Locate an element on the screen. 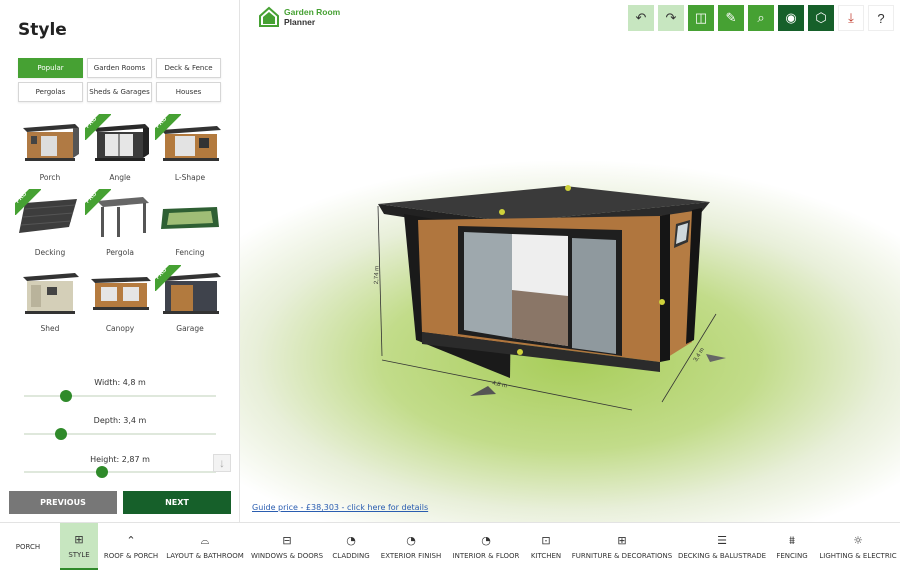 This screenshot has height=570, width=900. step-label: PORCH is located at coordinates (28, 547).